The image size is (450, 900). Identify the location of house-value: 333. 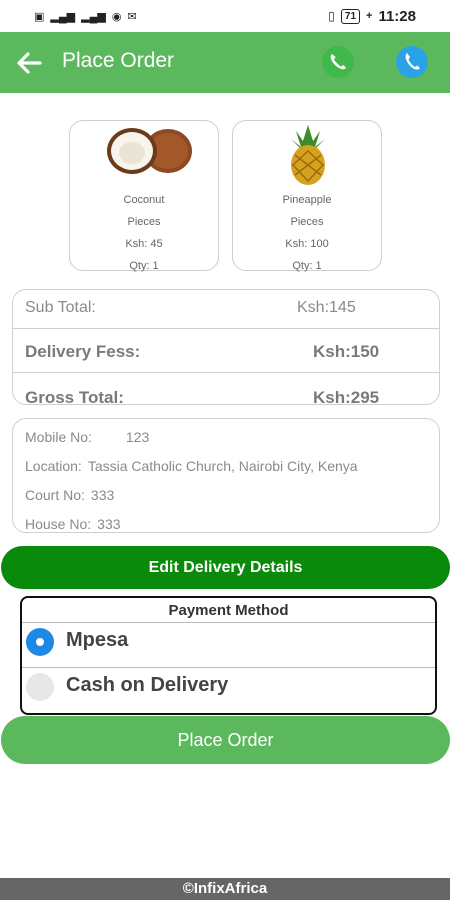
(109, 524).